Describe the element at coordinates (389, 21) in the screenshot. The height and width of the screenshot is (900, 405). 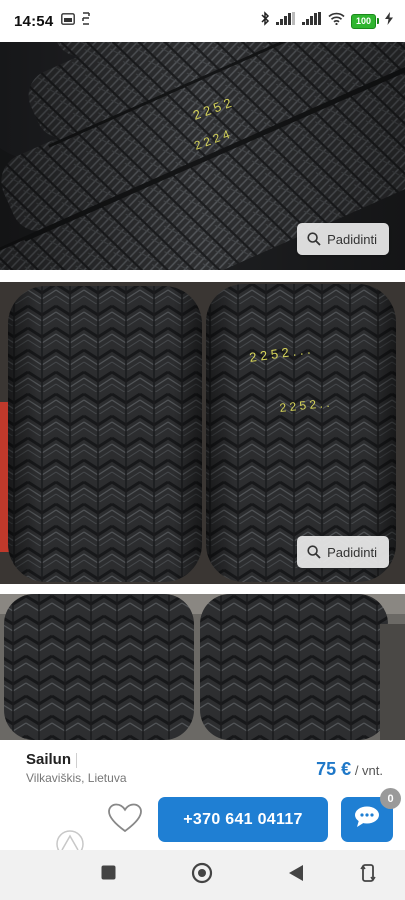
I see `charging-icon` at that location.